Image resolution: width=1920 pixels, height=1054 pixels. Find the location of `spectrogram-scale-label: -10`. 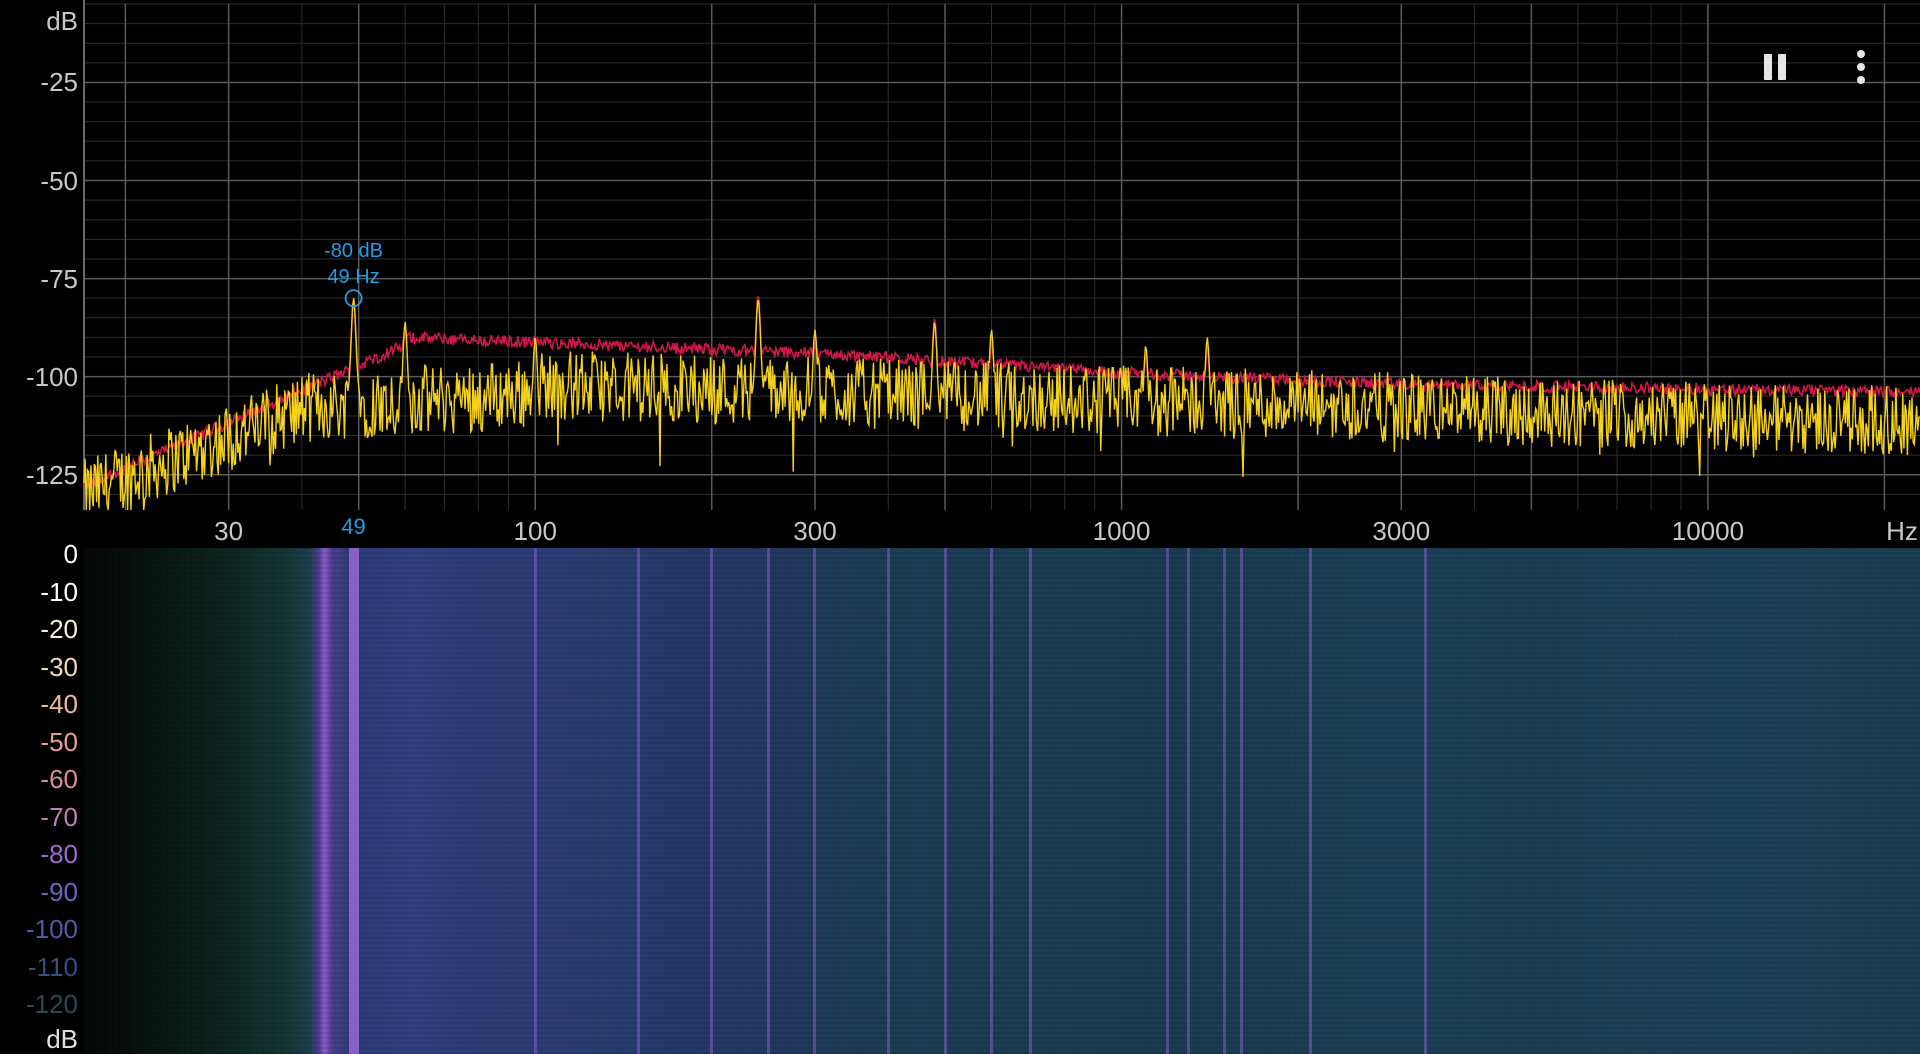

spectrogram-scale-label: -10 is located at coordinates (59, 591).